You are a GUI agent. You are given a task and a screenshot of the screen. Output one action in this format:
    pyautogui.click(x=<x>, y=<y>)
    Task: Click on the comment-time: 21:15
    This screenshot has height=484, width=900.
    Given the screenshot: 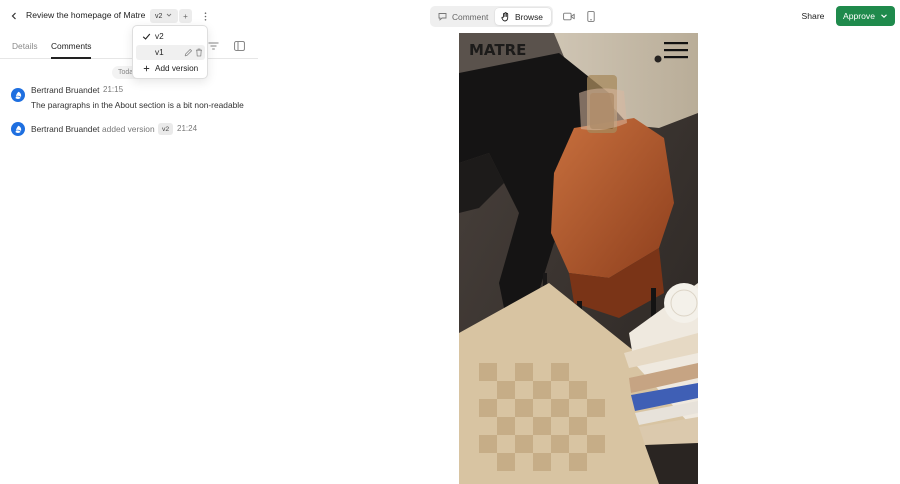 What is the action you would take?
    pyautogui.click(x=113, y=89)
    